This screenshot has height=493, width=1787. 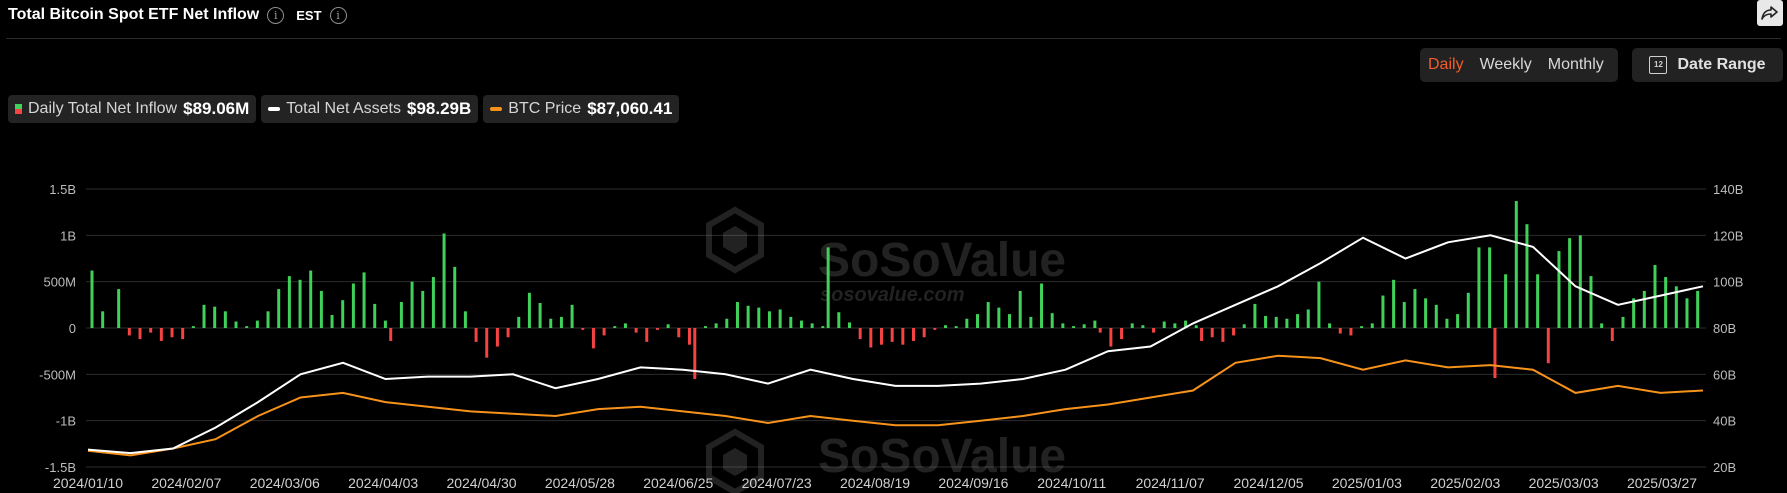 I want to click on right-tick-label: 100B, so click(x=1728, y=282).